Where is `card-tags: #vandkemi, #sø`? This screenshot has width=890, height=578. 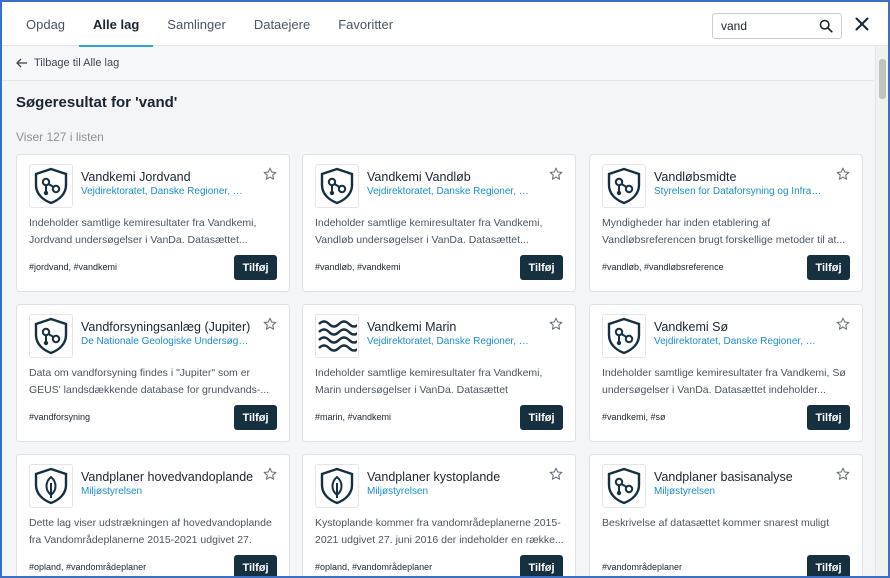
card-tags: #vandkemi, #sø is located at coordinates (634, 417).